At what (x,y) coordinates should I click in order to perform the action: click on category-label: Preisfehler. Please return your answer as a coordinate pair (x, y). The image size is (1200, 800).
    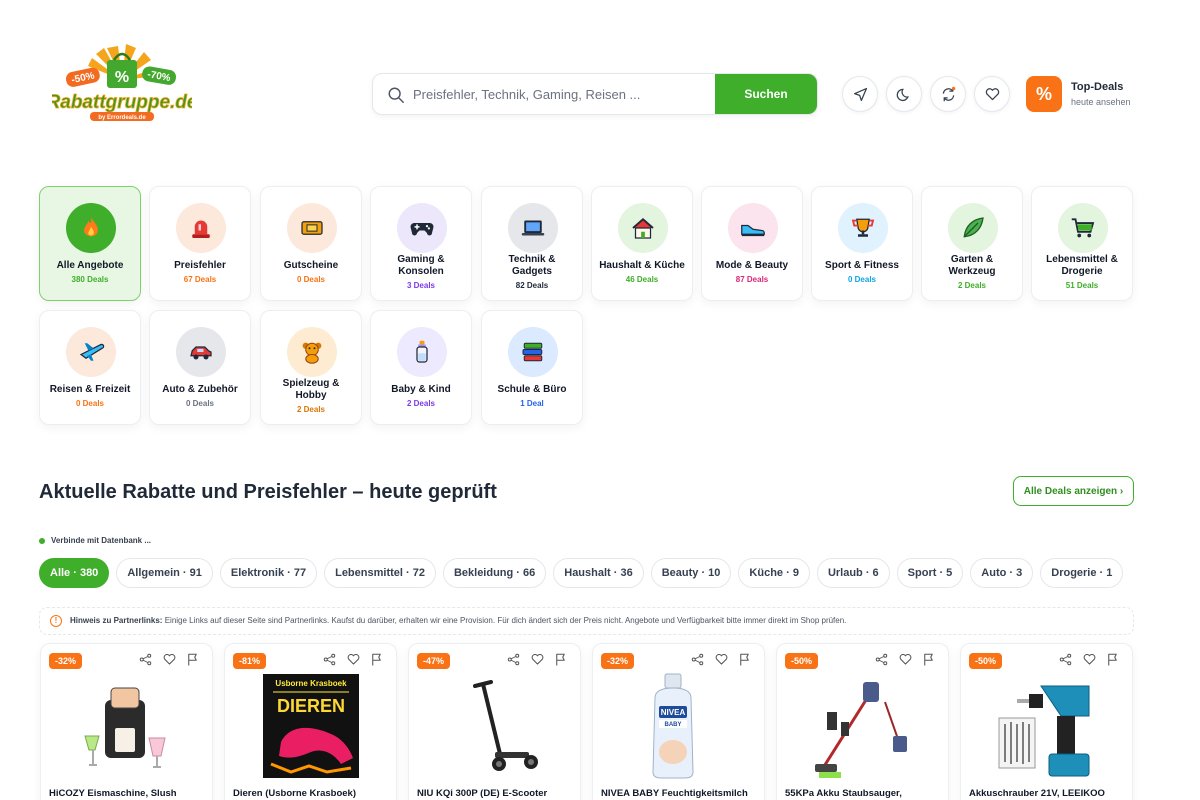
    Looking at the image, I should click on (200, 265).